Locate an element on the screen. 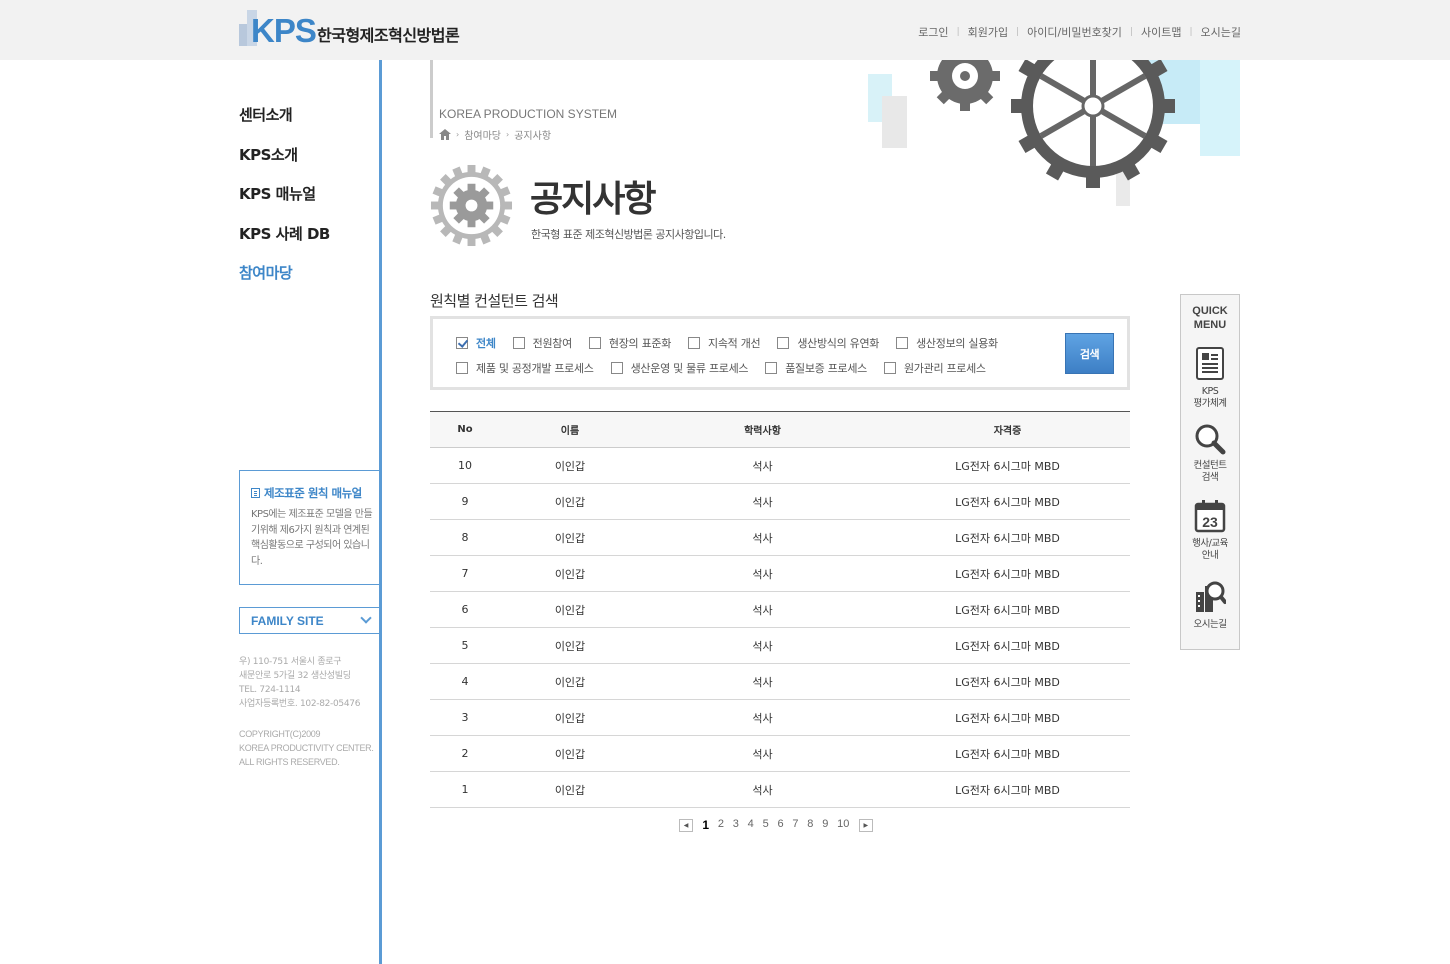  filter-all-checkbox: 전체 is located at coordinates (476, 343).